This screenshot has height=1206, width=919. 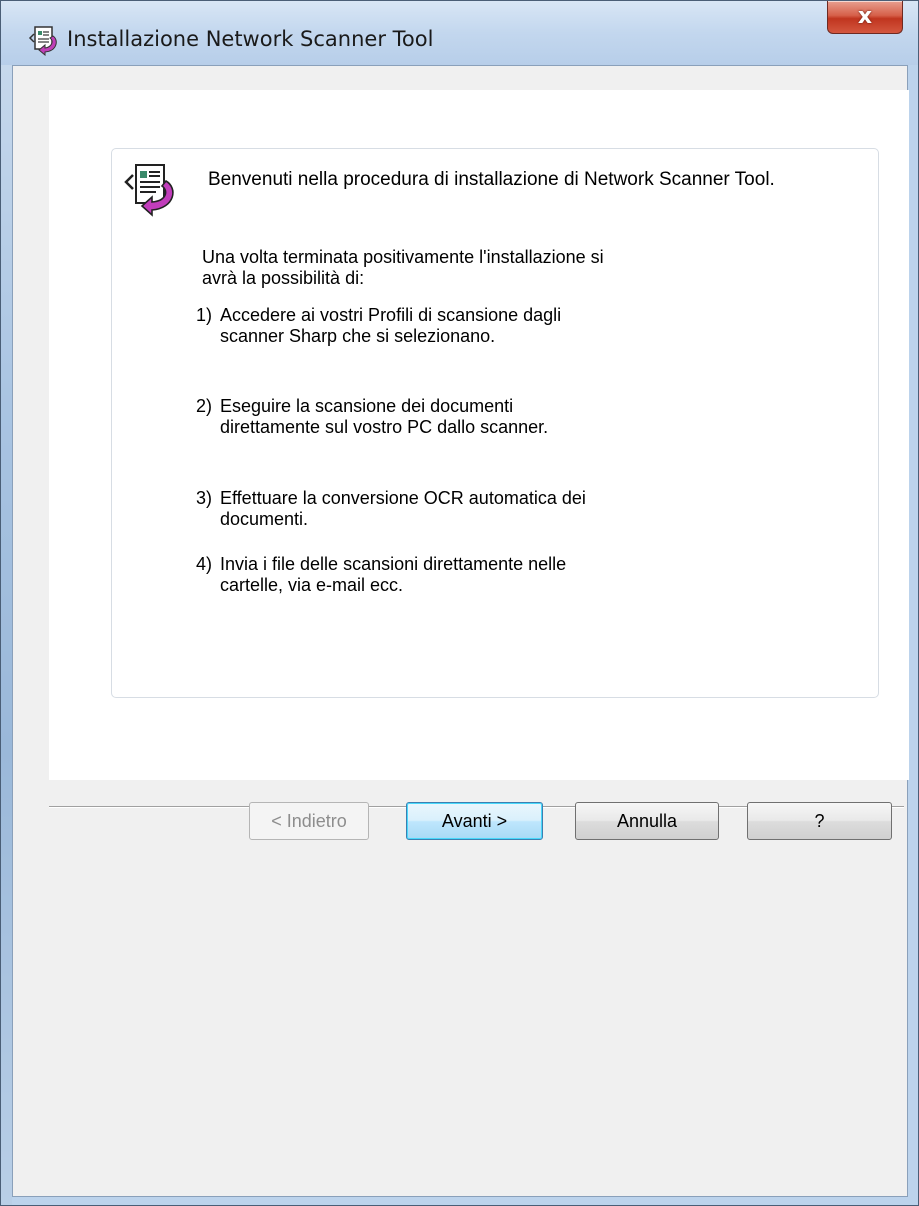 What do you see at coordinates (204, 406) in the screenshot?
I see `list-item-number: 2)` at bounding box center [204, 406].